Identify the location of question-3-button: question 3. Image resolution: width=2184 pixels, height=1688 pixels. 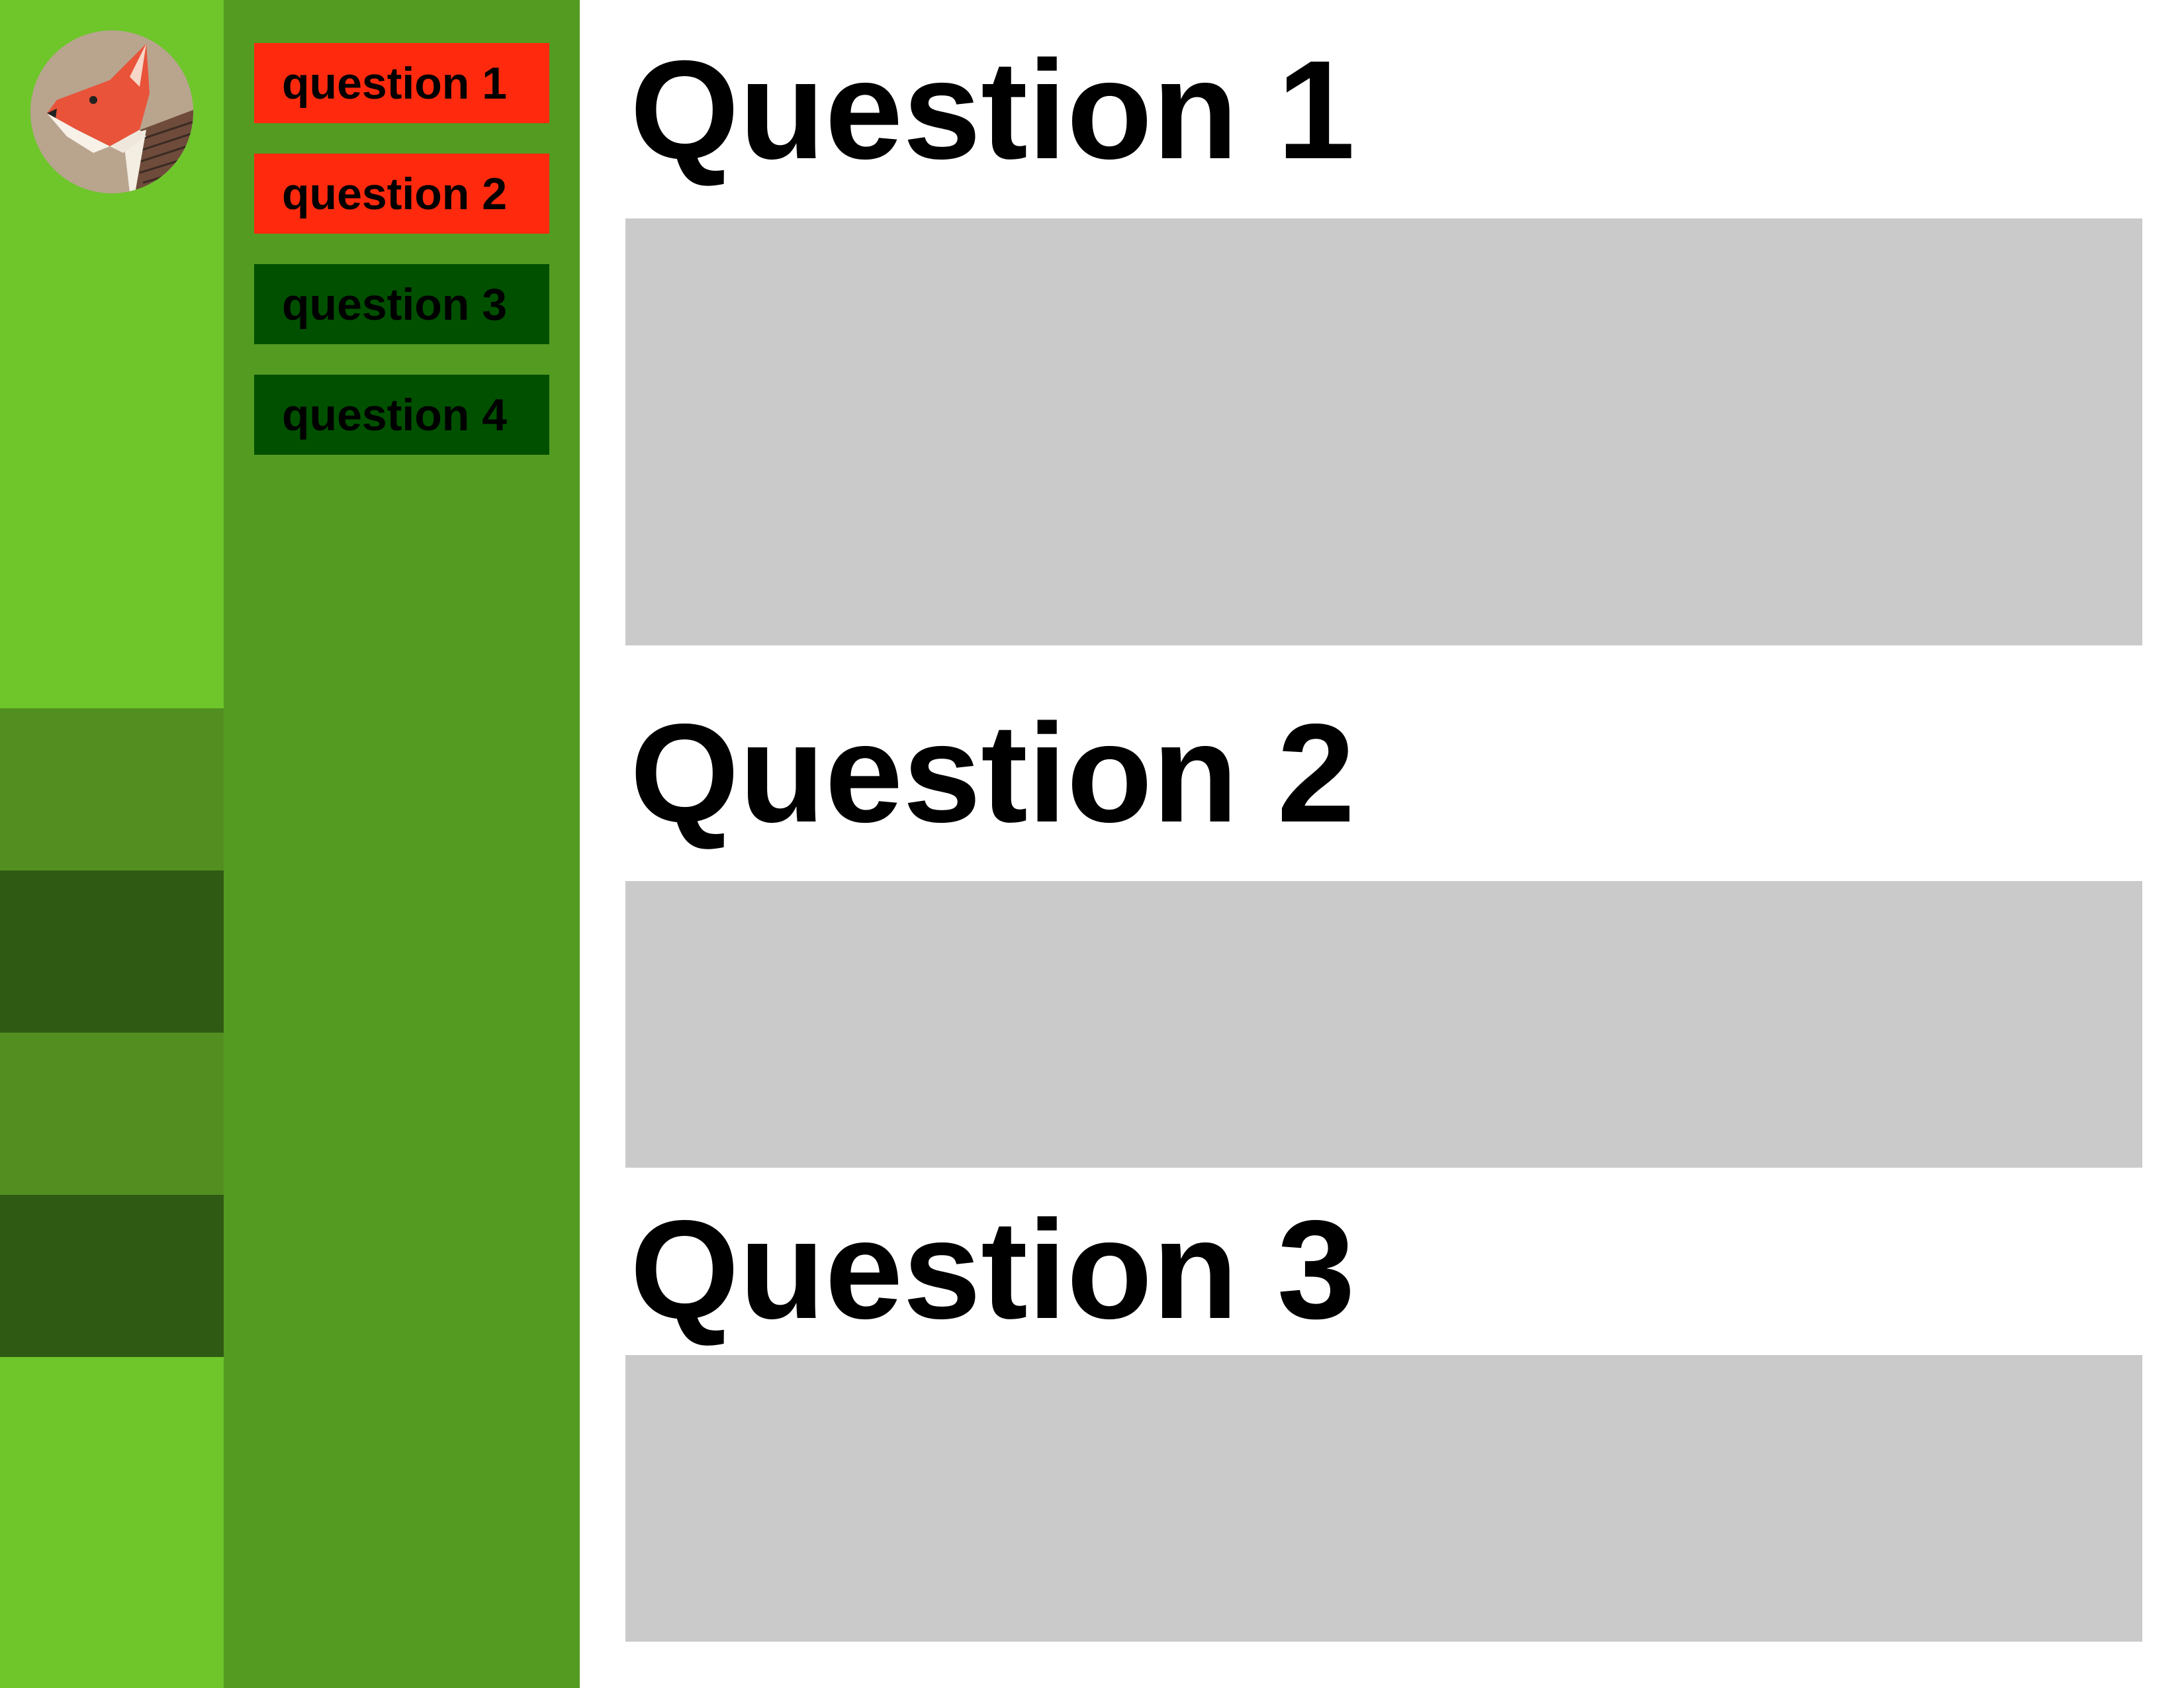
(402, 304).